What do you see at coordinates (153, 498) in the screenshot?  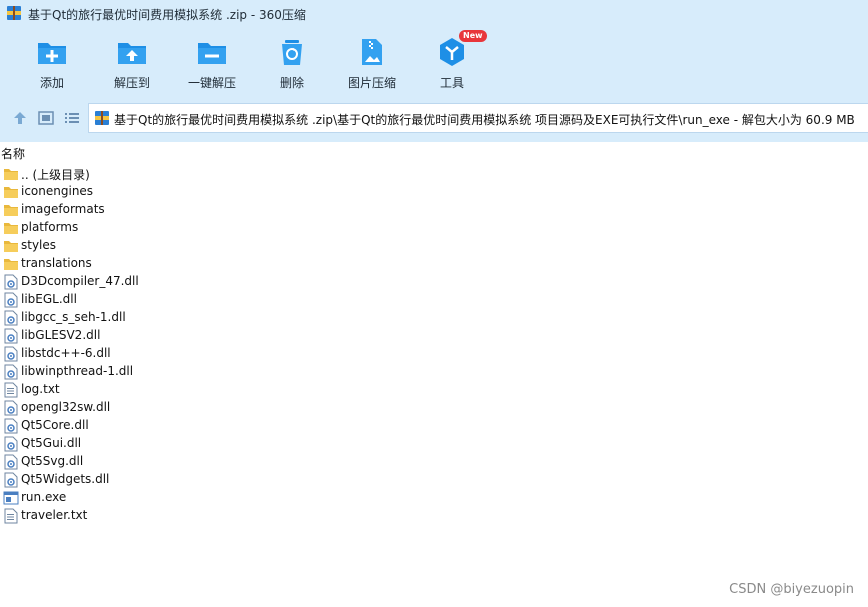 I see `file-row: run.exe` at bounding box center [153, 498].